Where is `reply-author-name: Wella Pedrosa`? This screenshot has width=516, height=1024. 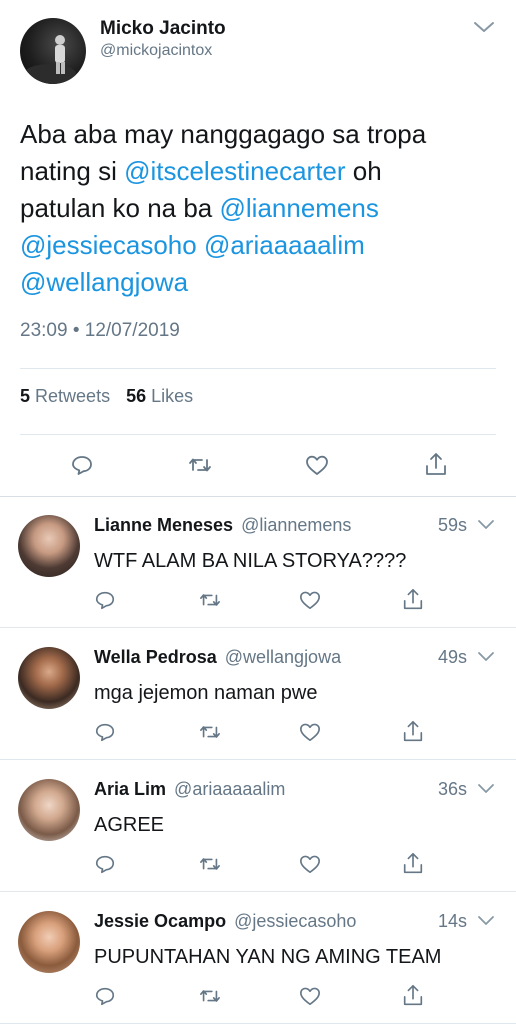
reply-author-name: Wella Pedrosa is located at coordinates (155, 657).